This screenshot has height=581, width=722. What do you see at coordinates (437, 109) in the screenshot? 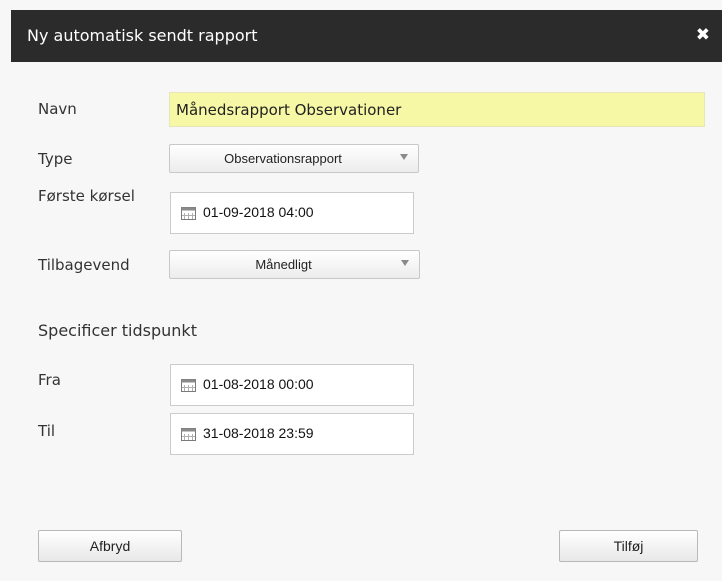
I see `name-input` at bounding box center [437, 109].